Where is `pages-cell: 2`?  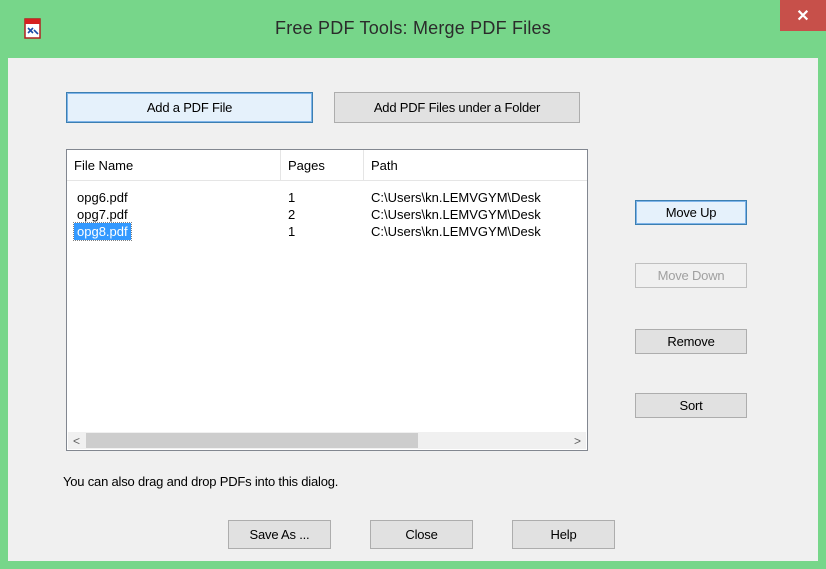 pages-cell: 2 is located at coordinates (292, 214).